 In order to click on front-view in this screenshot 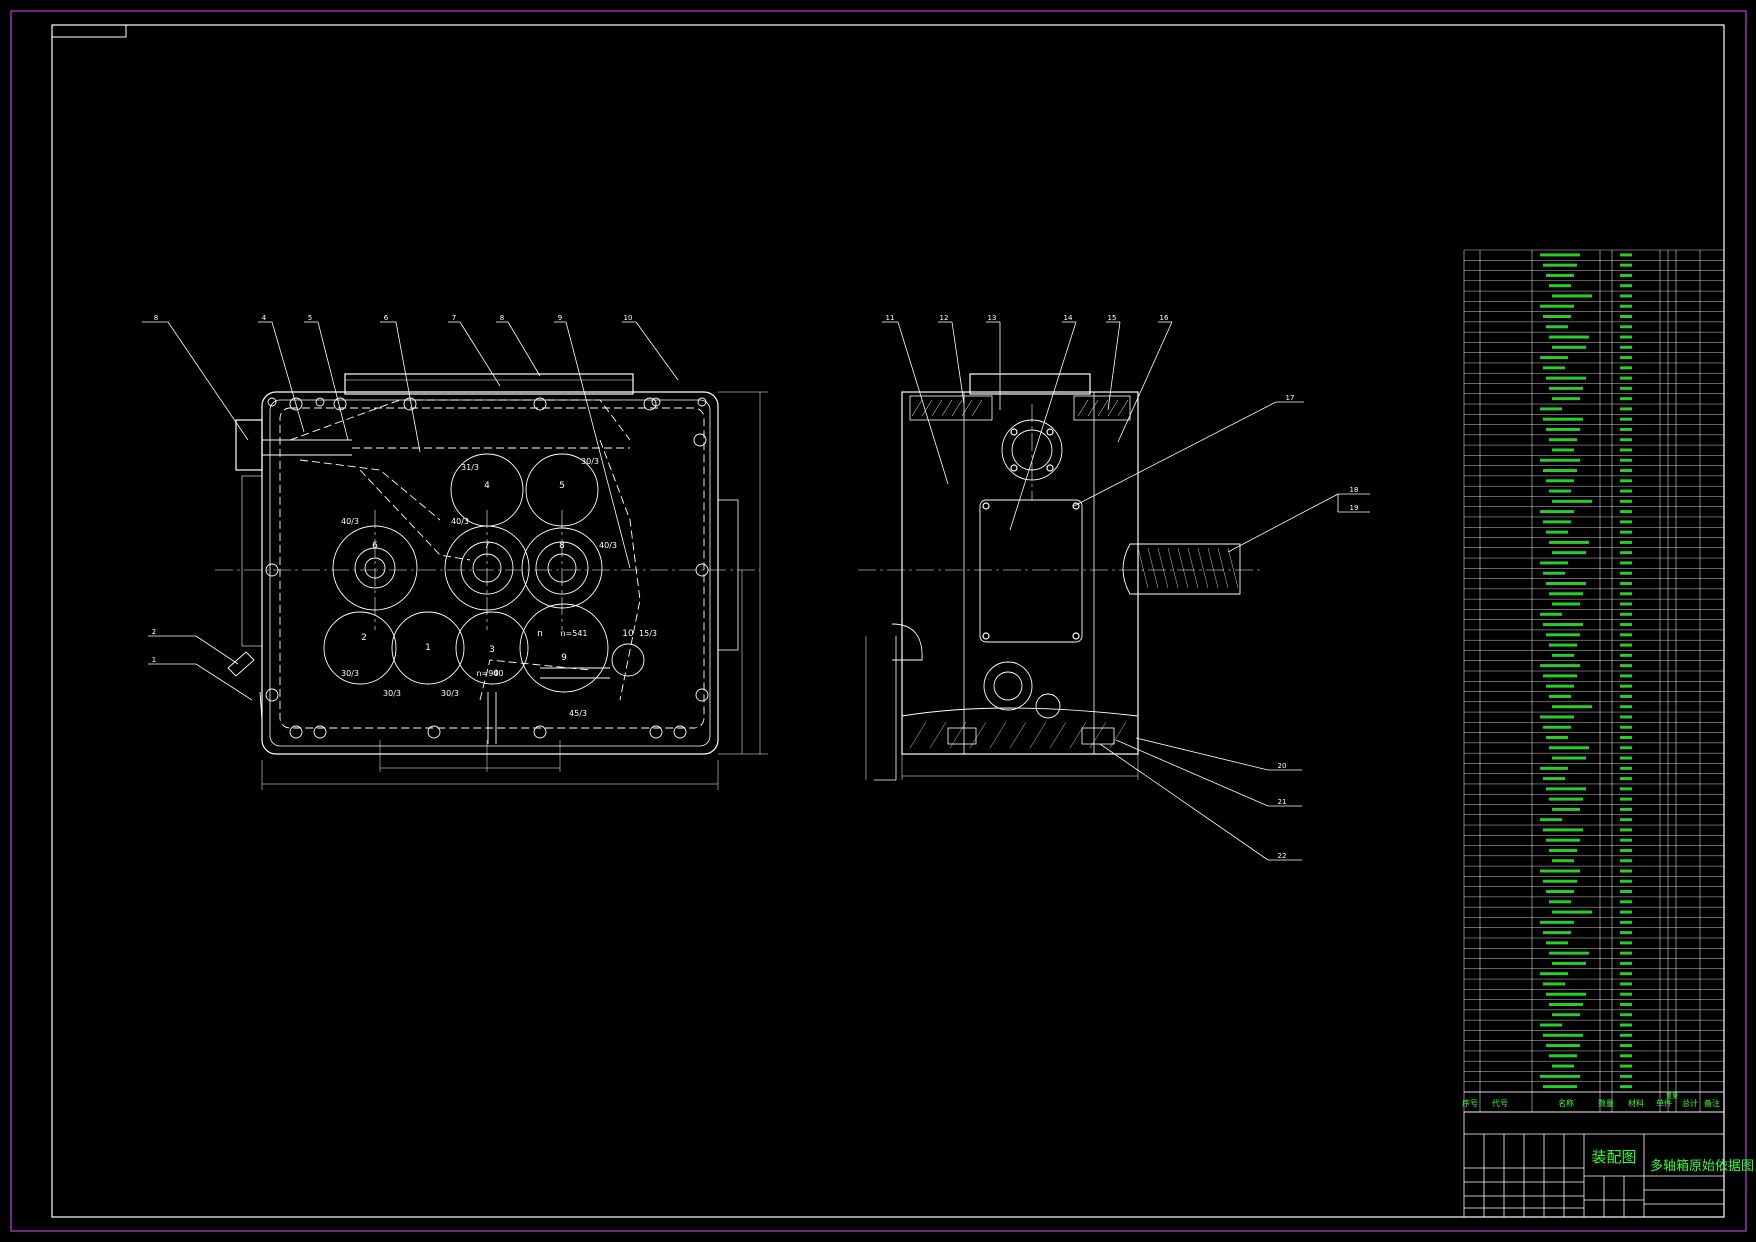, I will do `click(455, 555)`.